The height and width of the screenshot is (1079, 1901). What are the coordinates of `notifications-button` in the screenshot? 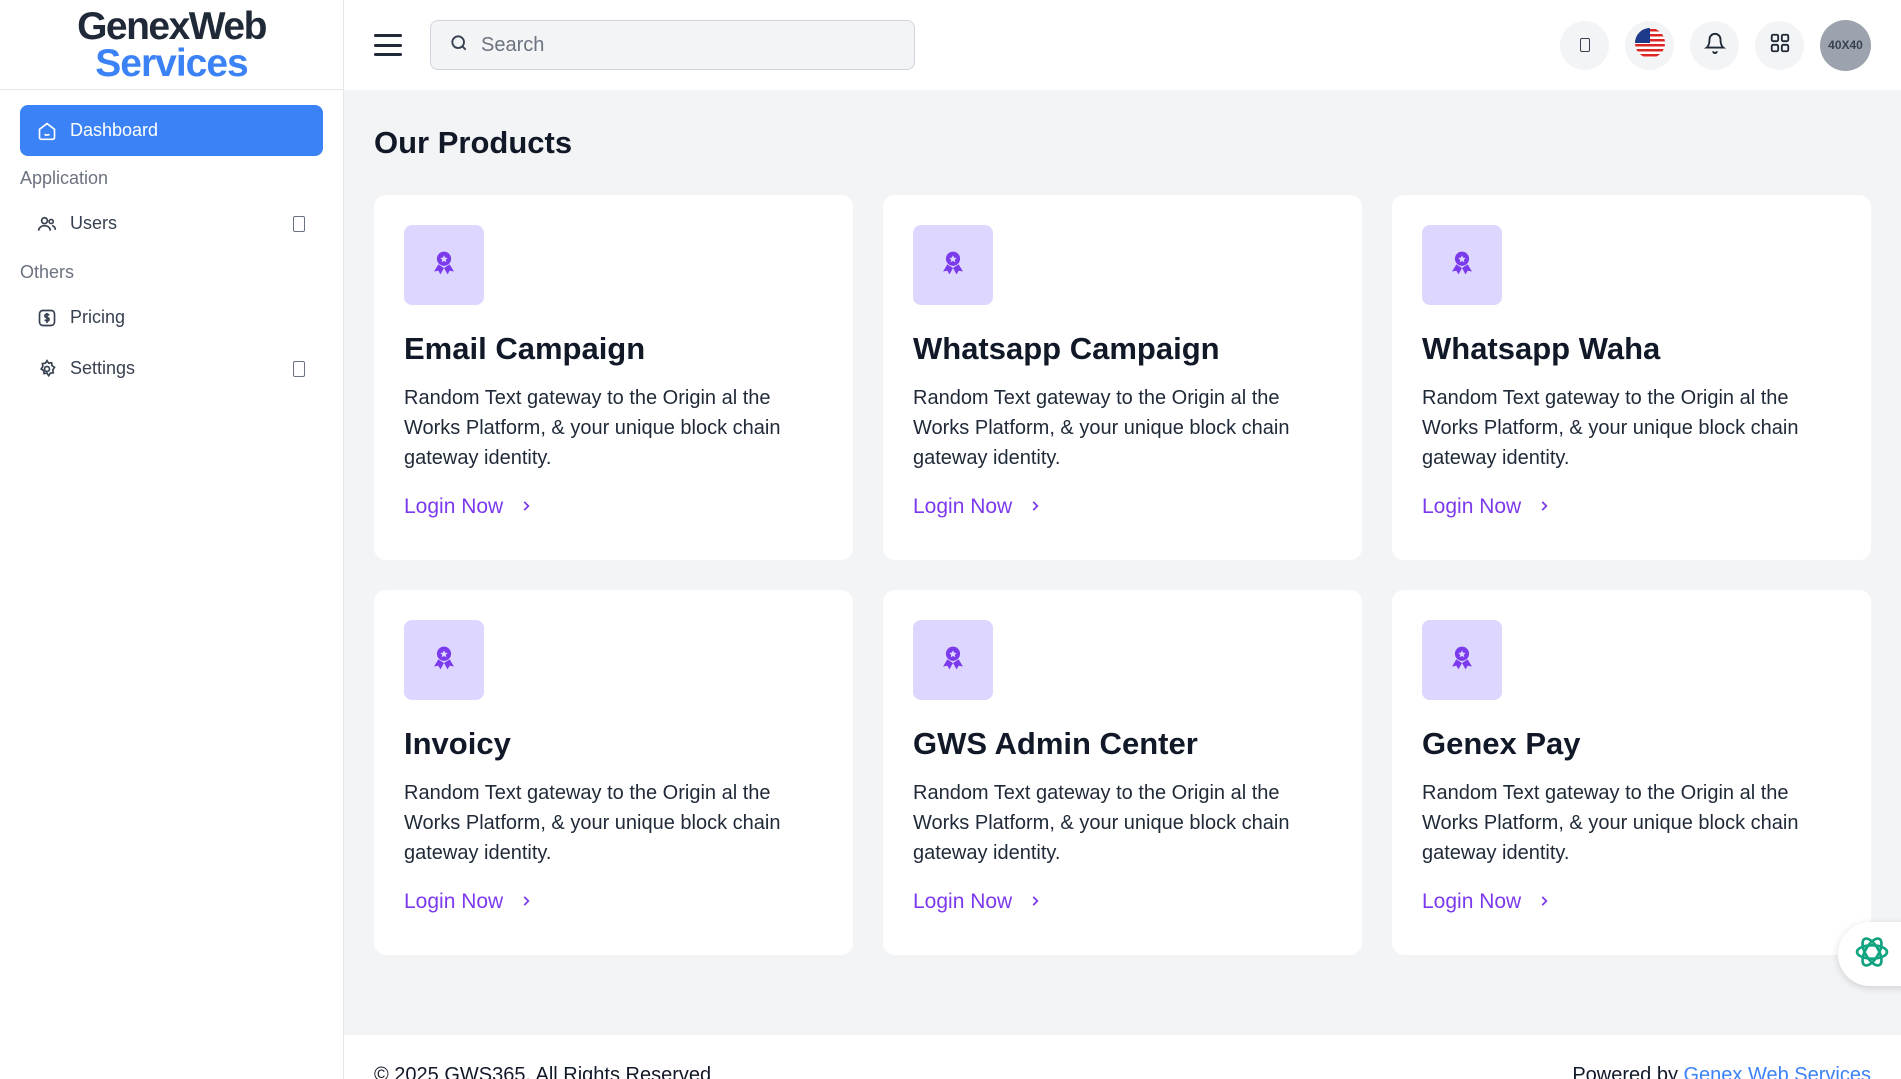 It's located at (1714, 45).